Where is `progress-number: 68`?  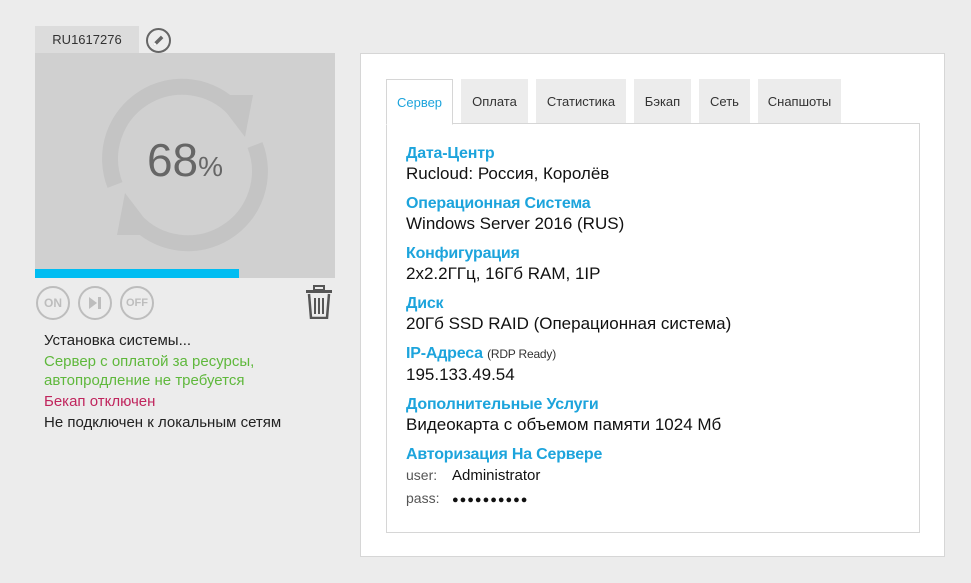
progress-number: 68 is located at coordinates (172, 160).